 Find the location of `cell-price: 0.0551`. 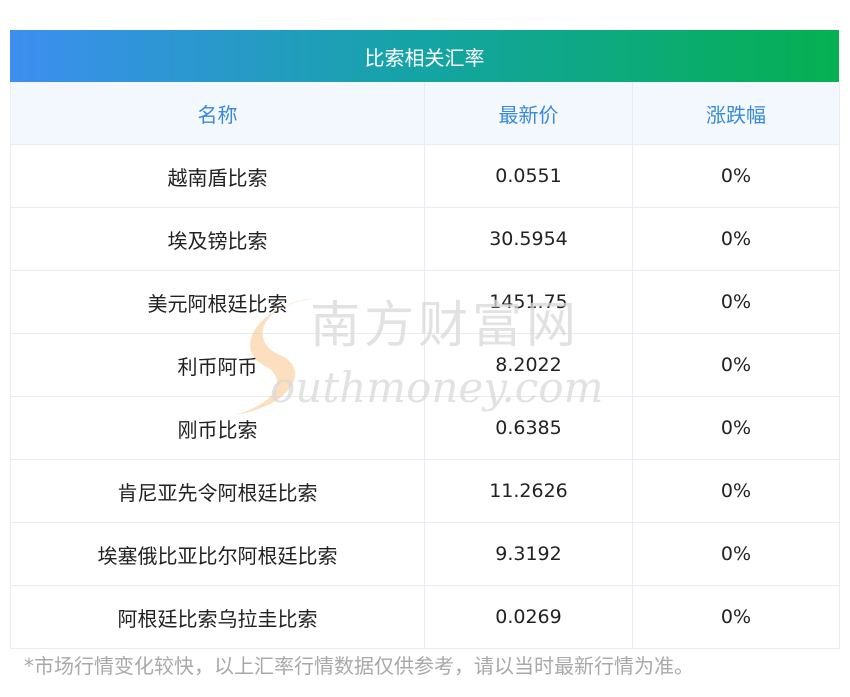

cell-price: 0.0551 is located at coordinates (528, 176).